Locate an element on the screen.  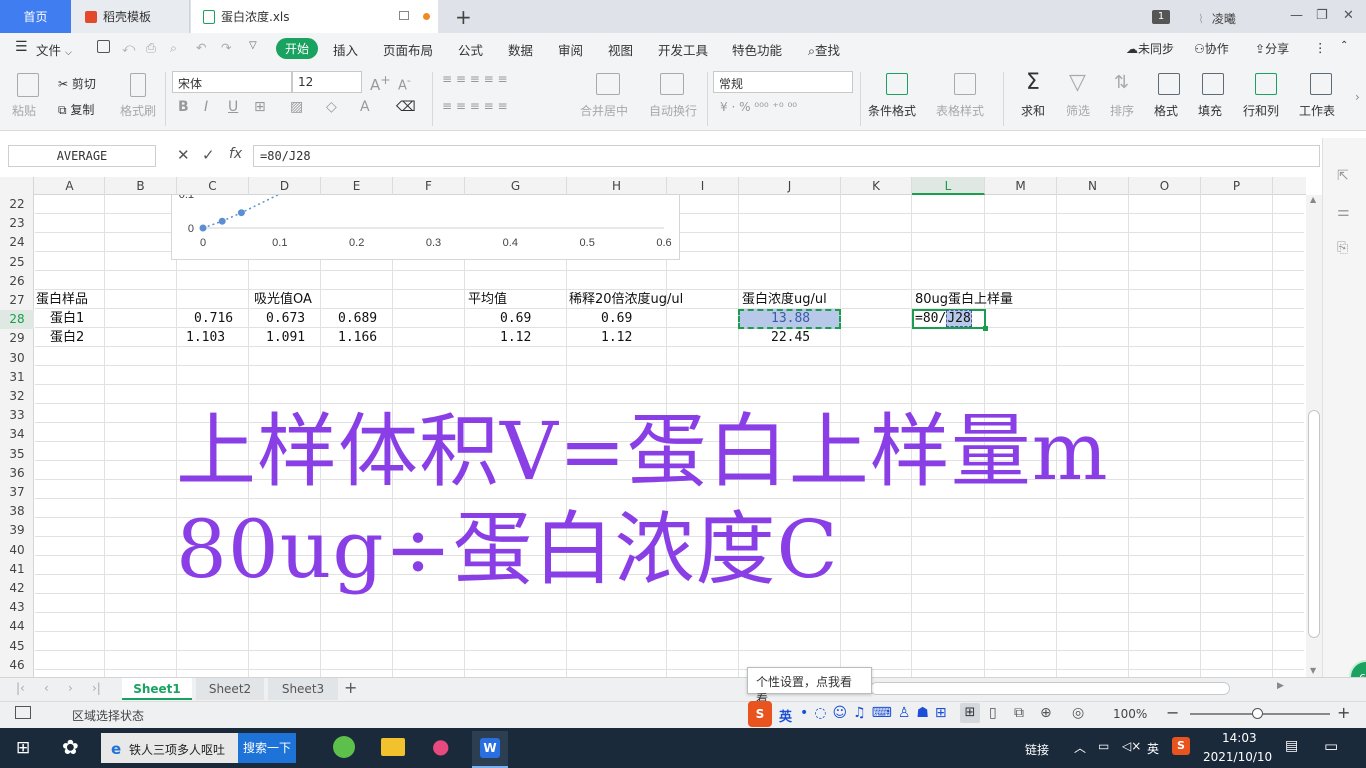
cell-e29: 1.166 is located at coordinates (357, 337).